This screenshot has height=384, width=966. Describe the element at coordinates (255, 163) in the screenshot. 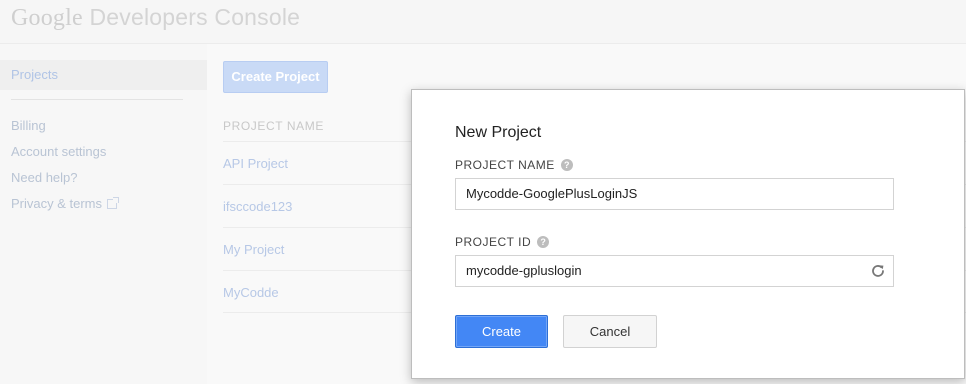

I see `project-link: API Project` at that location.